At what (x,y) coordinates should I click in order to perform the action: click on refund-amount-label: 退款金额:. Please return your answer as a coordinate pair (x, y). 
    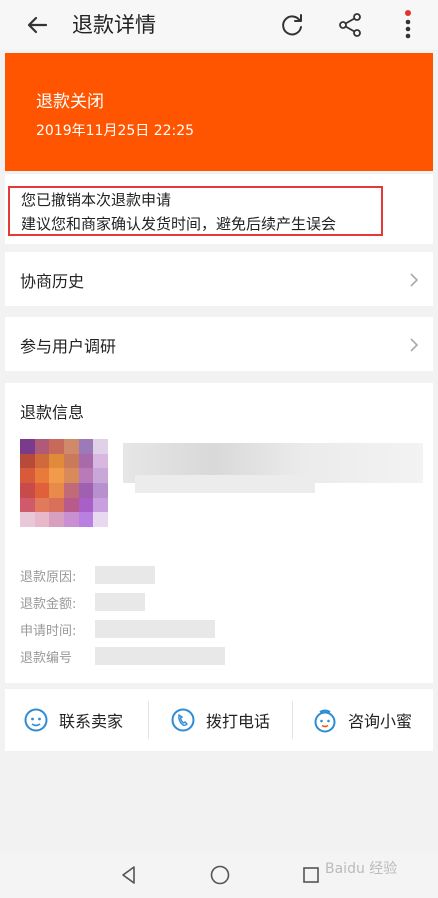
    Looking at the image, I should click on (48, 604).